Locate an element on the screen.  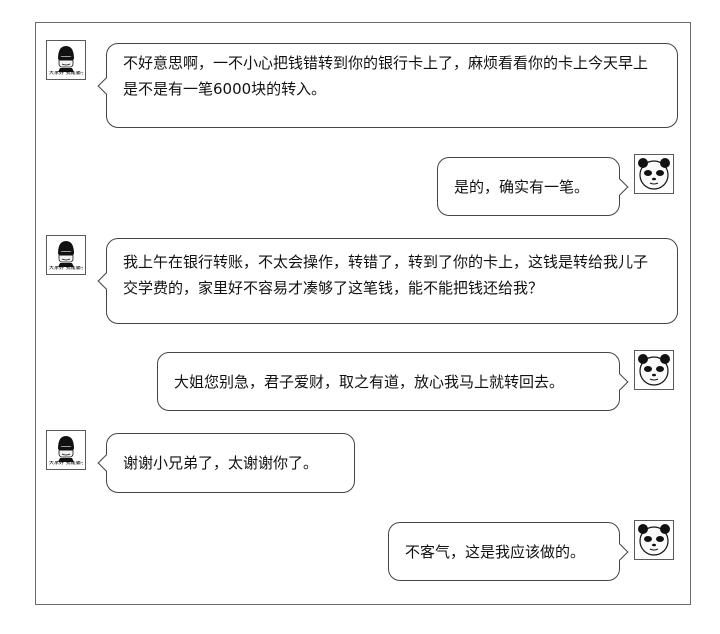
message-bubble-5: 谢谢小兄弟了，太谢谢你了。 is located at coordinates (226, 463).